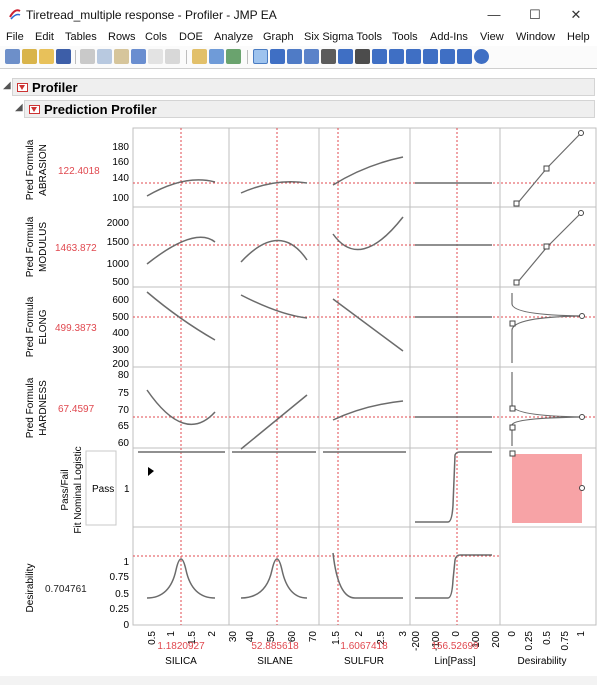 This screenshot has width=597, height=685. Describe the element at coordinates (278, 37) in the screenshot. I see `menu-graph: Graph` at that location.